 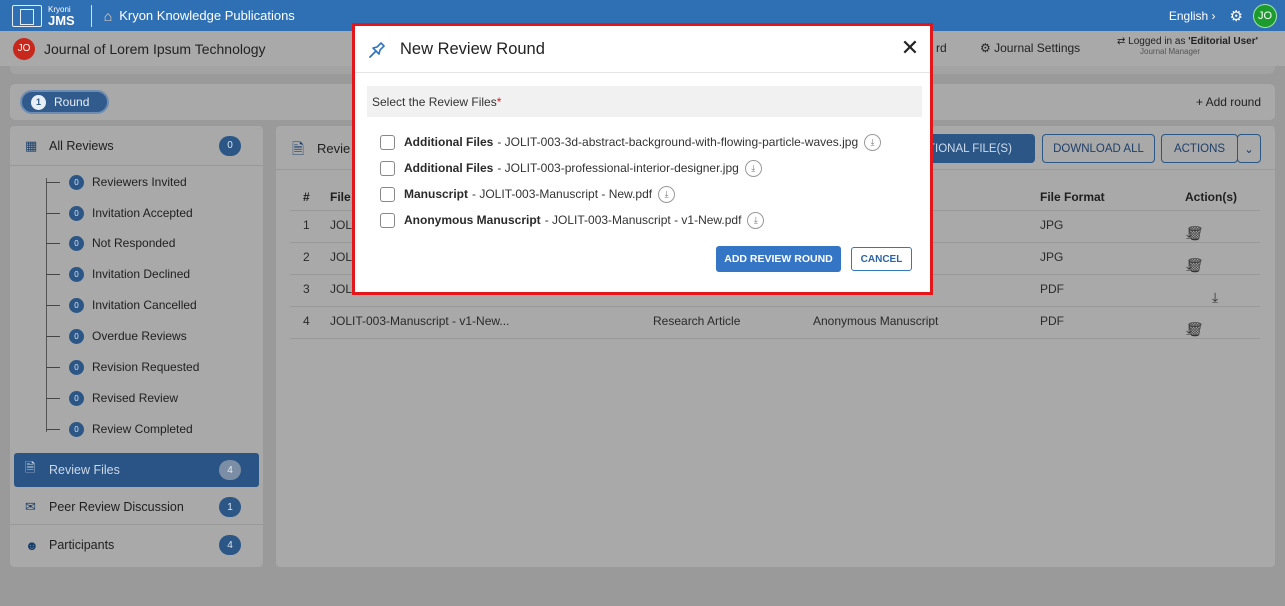 What do you see at coordinates (1158, 41) in the screenshot?
I see `logged-in-prefix: Logged in as` at bounding box center [1158, 41].